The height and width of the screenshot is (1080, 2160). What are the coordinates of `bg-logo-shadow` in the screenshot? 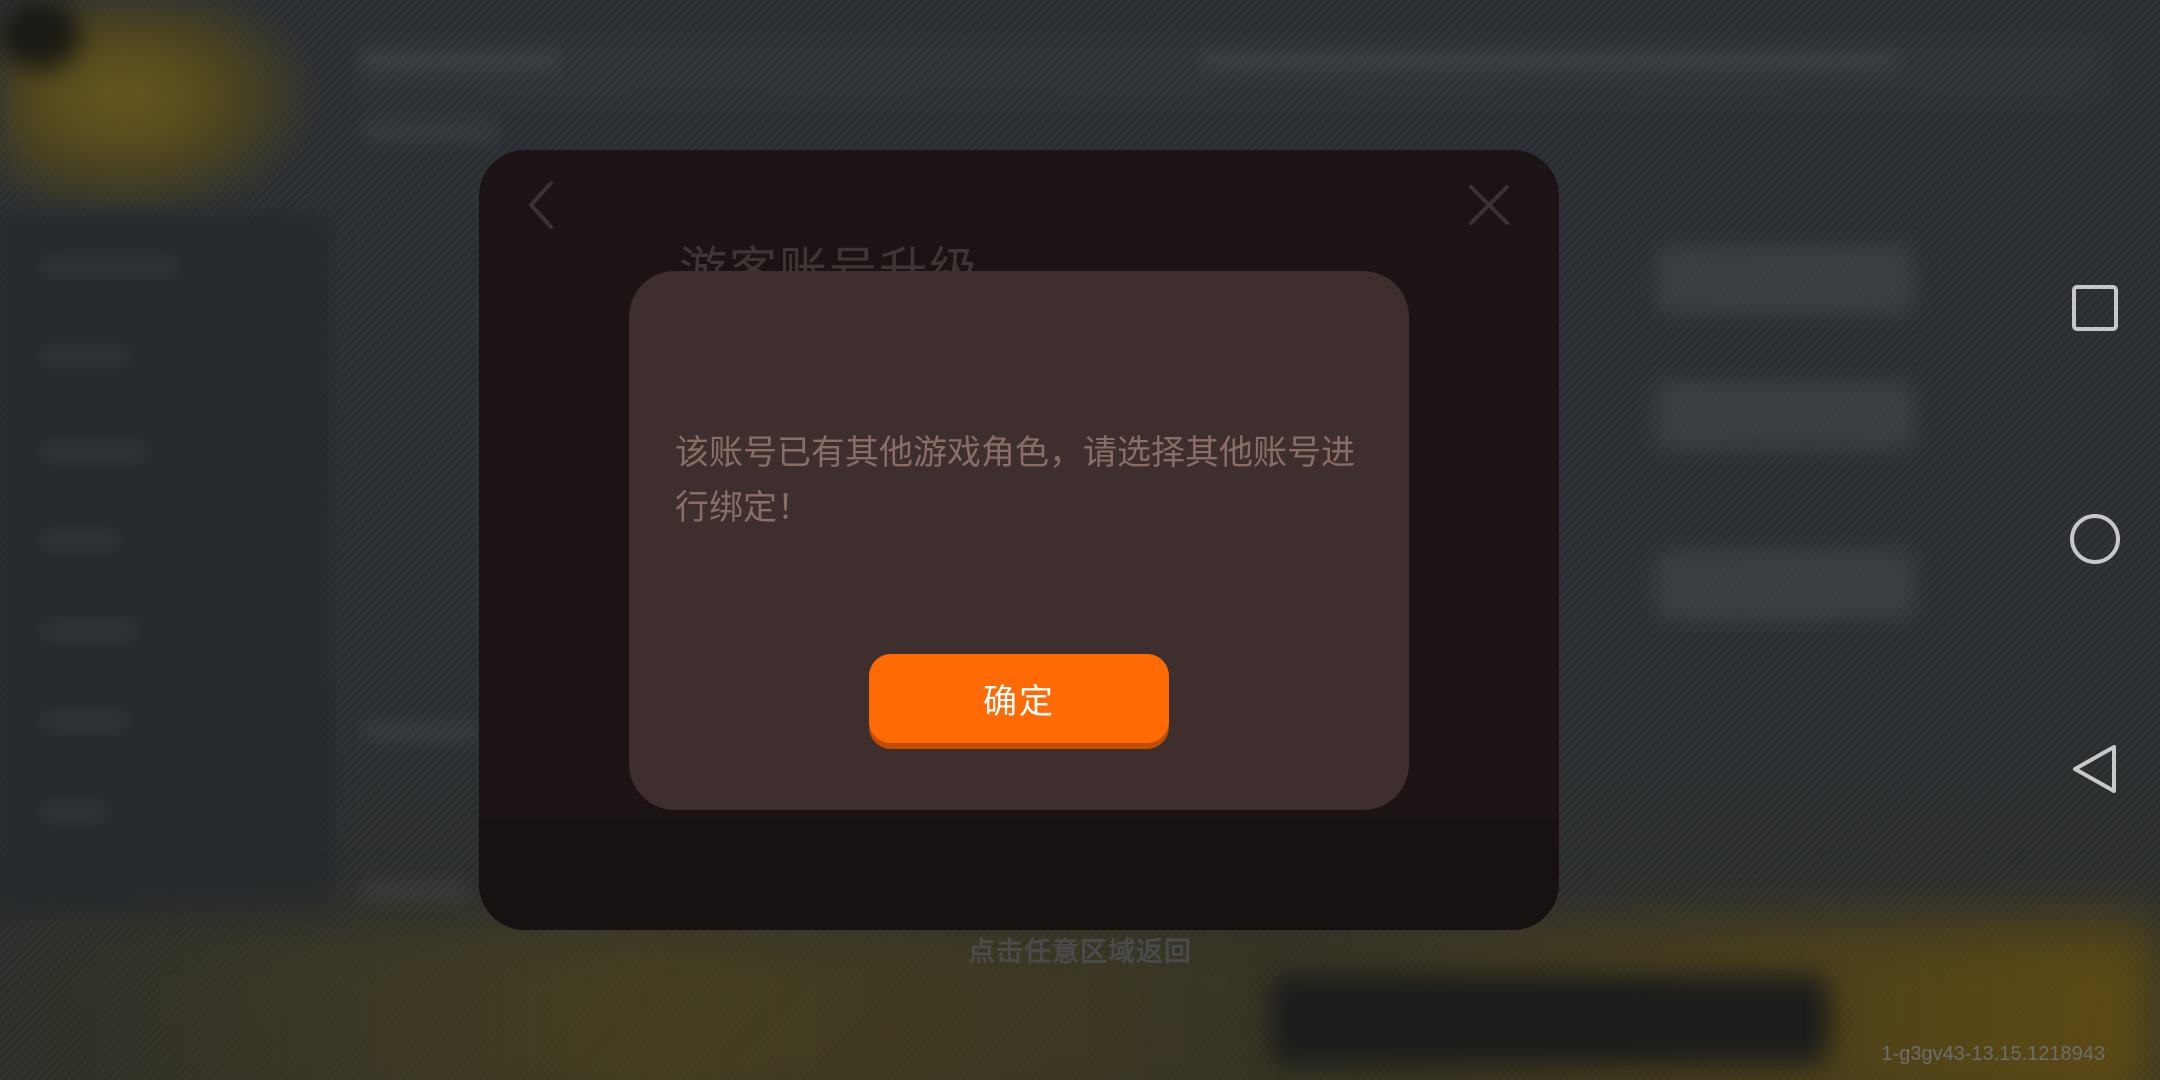 It's located at (40, 35).